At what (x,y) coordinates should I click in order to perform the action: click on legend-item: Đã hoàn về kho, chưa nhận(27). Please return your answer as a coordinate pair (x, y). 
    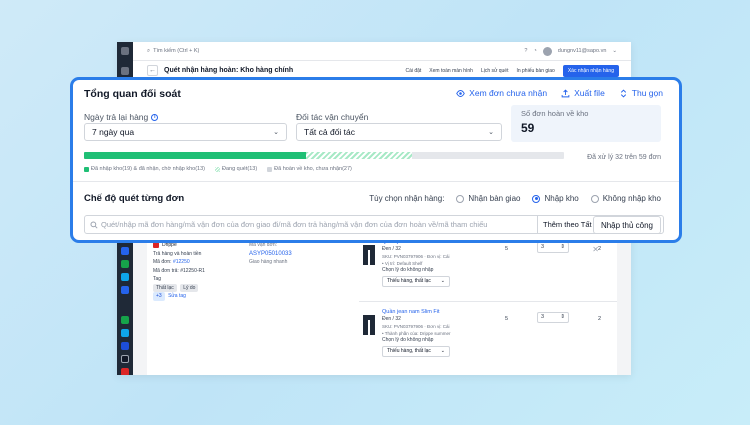
    Looking at the image, I should click on (309, 169).